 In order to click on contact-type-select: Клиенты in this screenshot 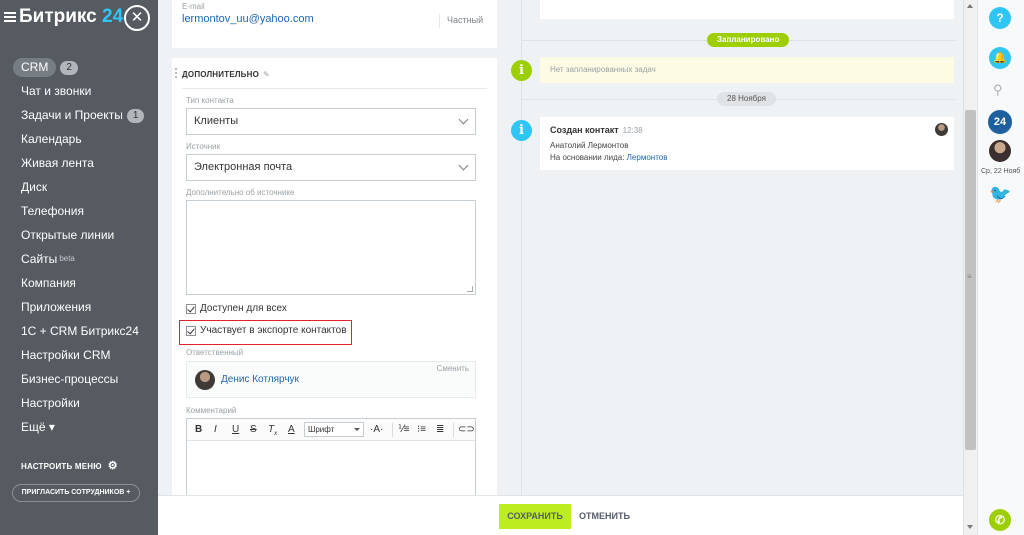, I will do `click(331, 121)`.